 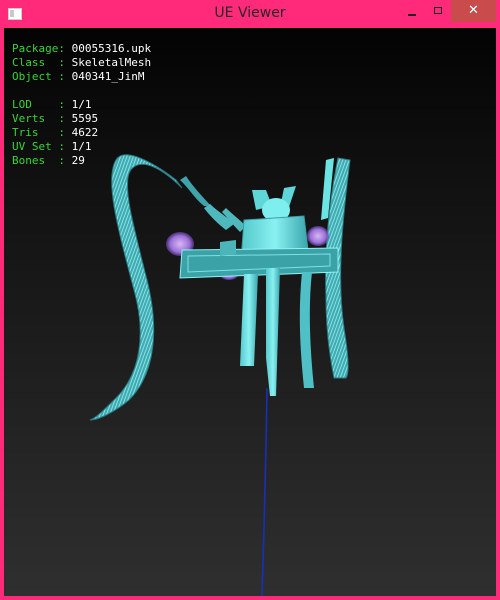 What do you see at coordinates (318, 236) in the screenshot?
I see `fluff-right` at bounding box center [318, 236].